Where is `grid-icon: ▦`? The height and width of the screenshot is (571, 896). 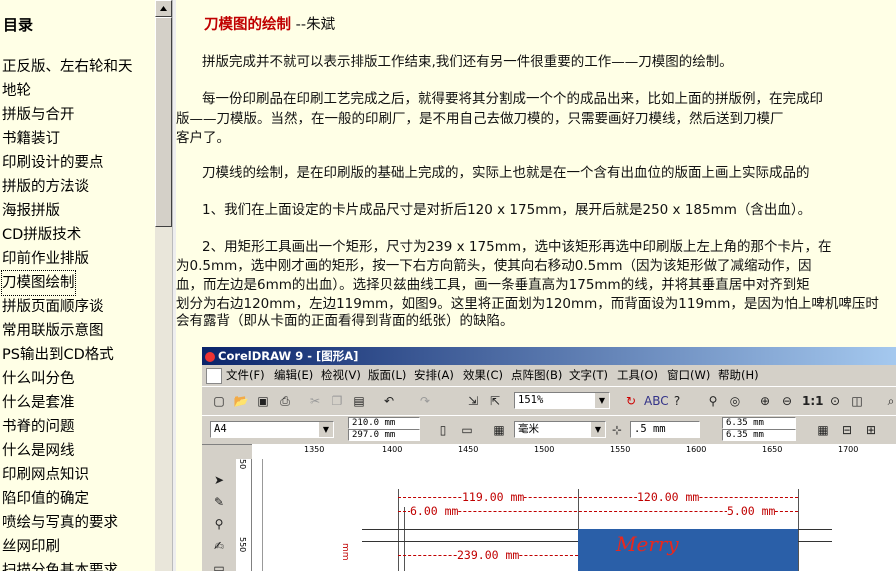
grid-icon: ▦ is located at coordinates (823, 430).